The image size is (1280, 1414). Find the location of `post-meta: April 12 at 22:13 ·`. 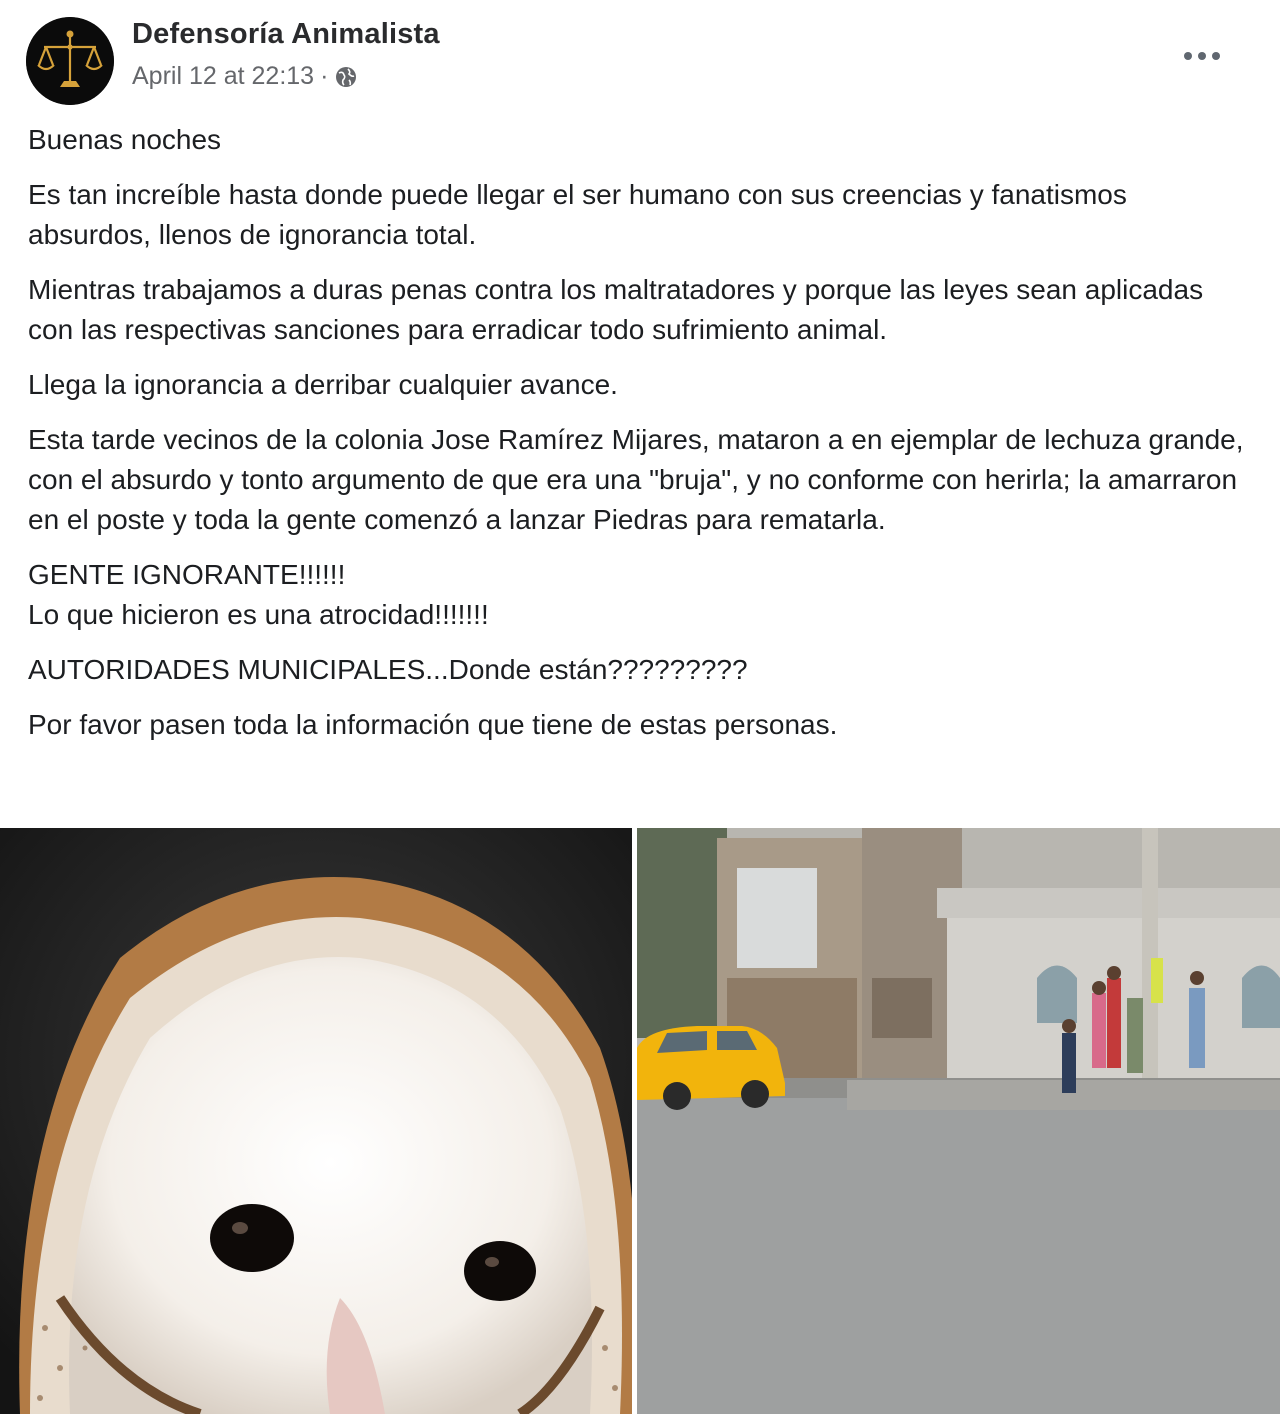

post-meta: April 12 at 22:13 · is located at coordinates (245, 76).